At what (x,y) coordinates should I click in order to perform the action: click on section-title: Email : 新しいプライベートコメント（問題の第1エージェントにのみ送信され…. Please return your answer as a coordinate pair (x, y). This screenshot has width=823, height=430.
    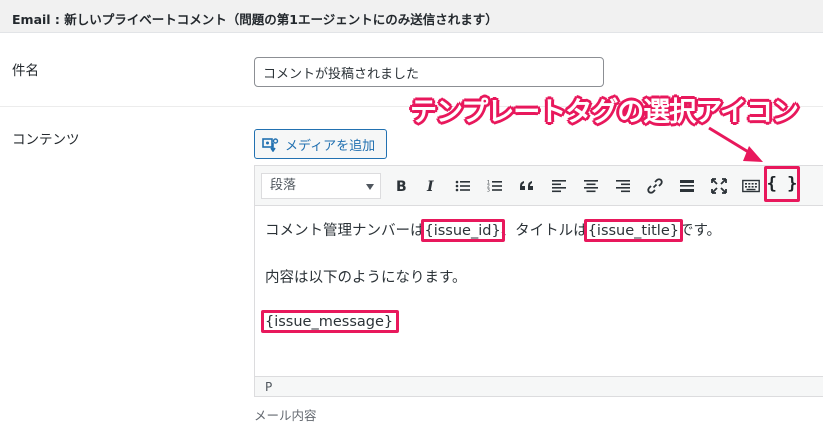
    Looking at the image, I should click on (255, 19).